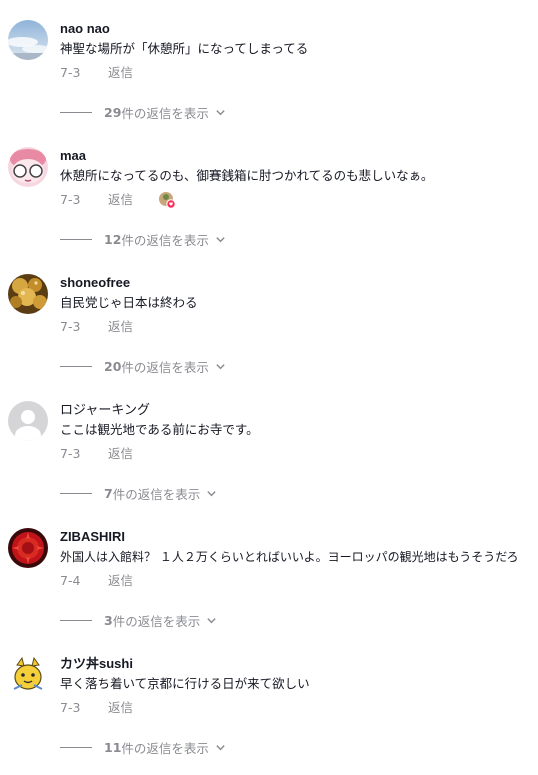 Image resolution: width=538 pixels, height=775 pixels. What do you see at coordinates (85, 29) in the screenshot?
I see `comment-username: nao nao` at bounding box center [85, 29].